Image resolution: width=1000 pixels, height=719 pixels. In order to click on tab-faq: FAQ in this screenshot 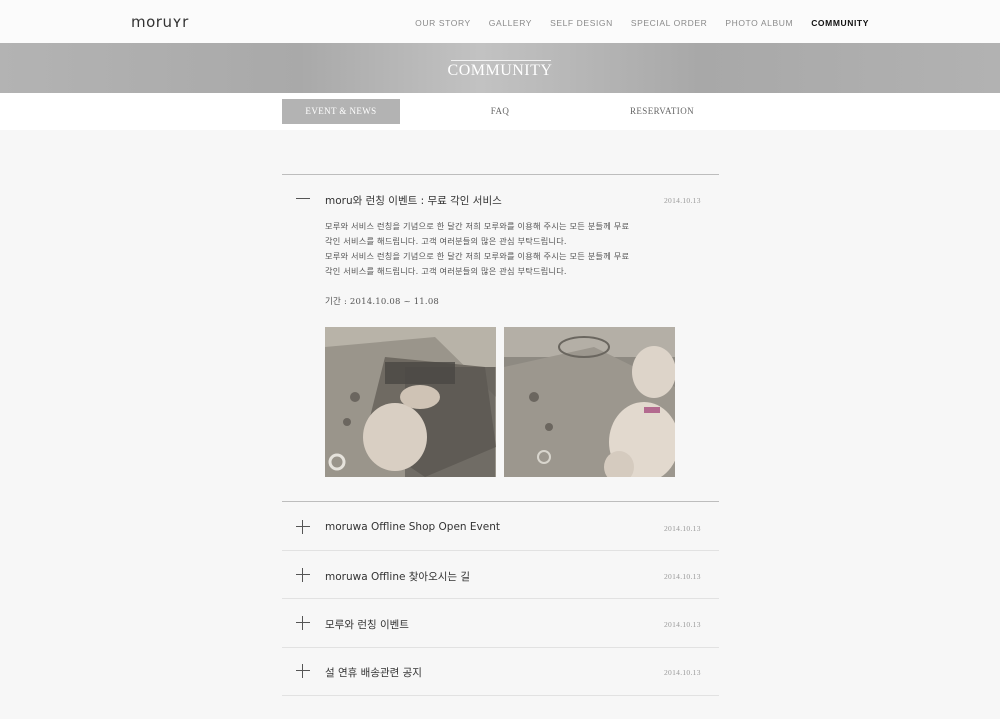, I will do `click(500, 111)`.